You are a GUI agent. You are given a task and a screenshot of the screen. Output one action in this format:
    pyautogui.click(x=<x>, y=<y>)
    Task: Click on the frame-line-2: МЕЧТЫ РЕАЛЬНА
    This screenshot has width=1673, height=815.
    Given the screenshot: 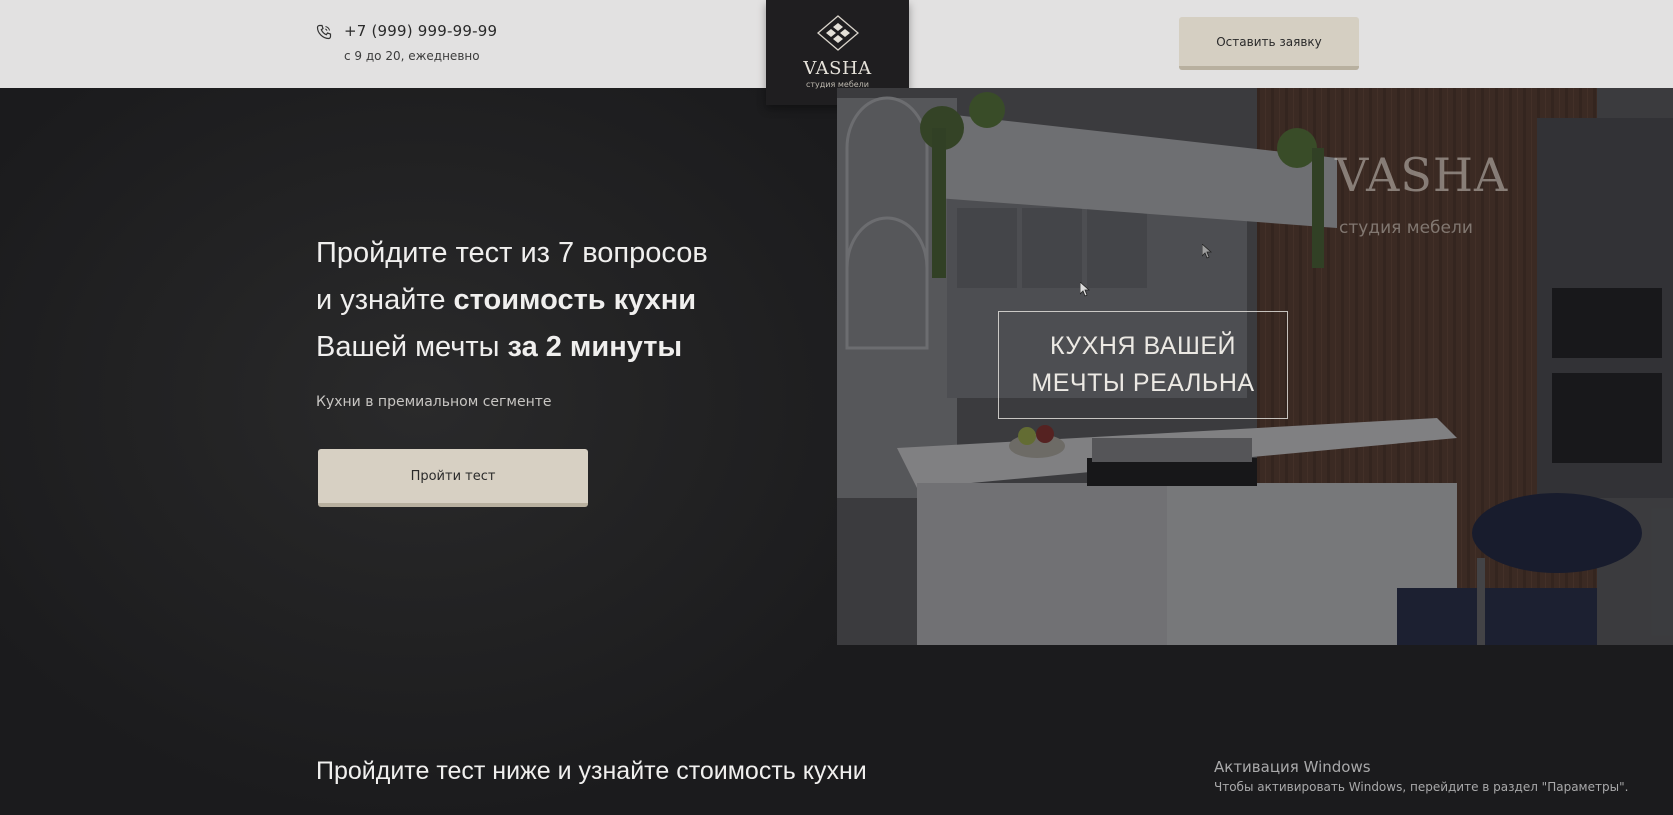 What is the action you would take?
    pyautogui.click(x=1143, y=383)
    